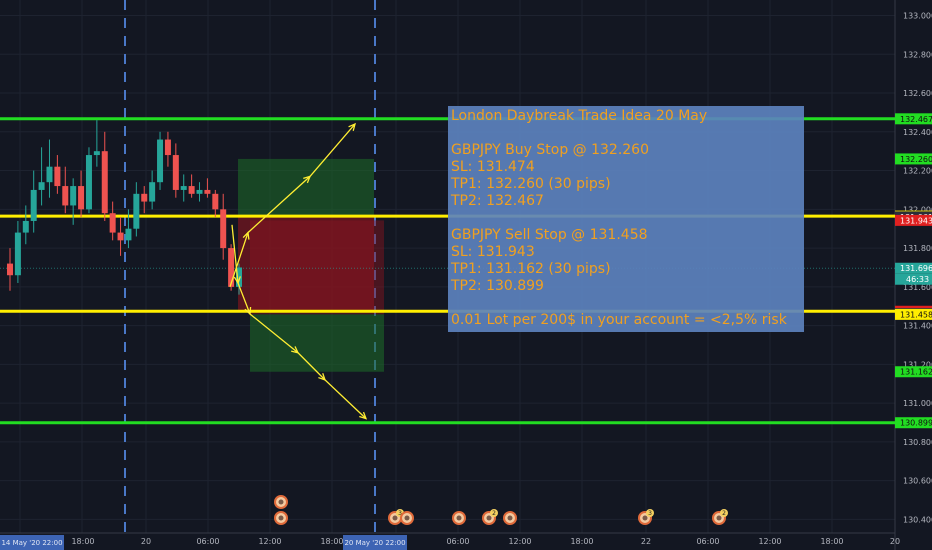  What do you see at coordinates (916, 268) in the screenshot?
I see `price-badge-label: 131.696` at bounding box center [916, 268].